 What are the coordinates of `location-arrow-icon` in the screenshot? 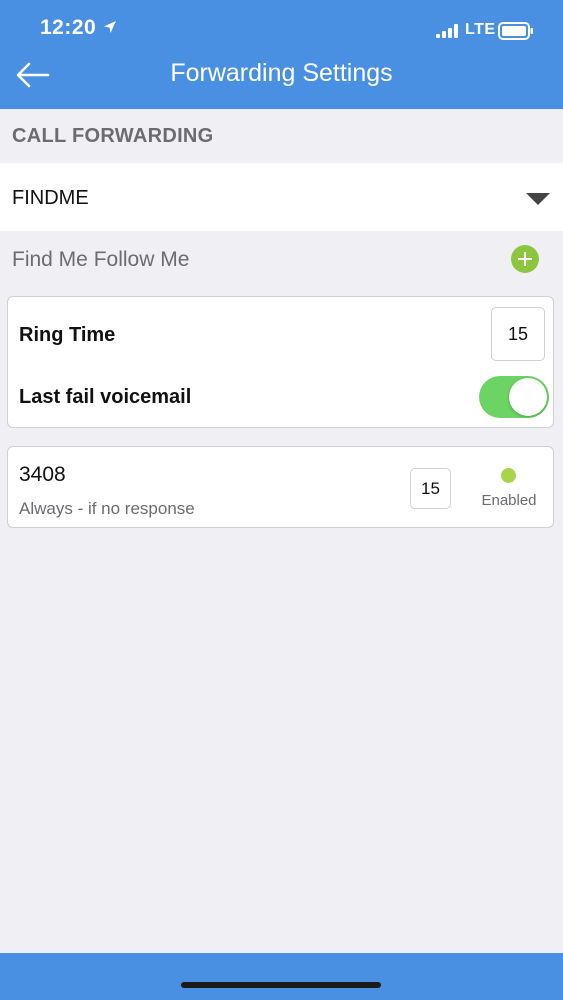 It's located at (110, 27).